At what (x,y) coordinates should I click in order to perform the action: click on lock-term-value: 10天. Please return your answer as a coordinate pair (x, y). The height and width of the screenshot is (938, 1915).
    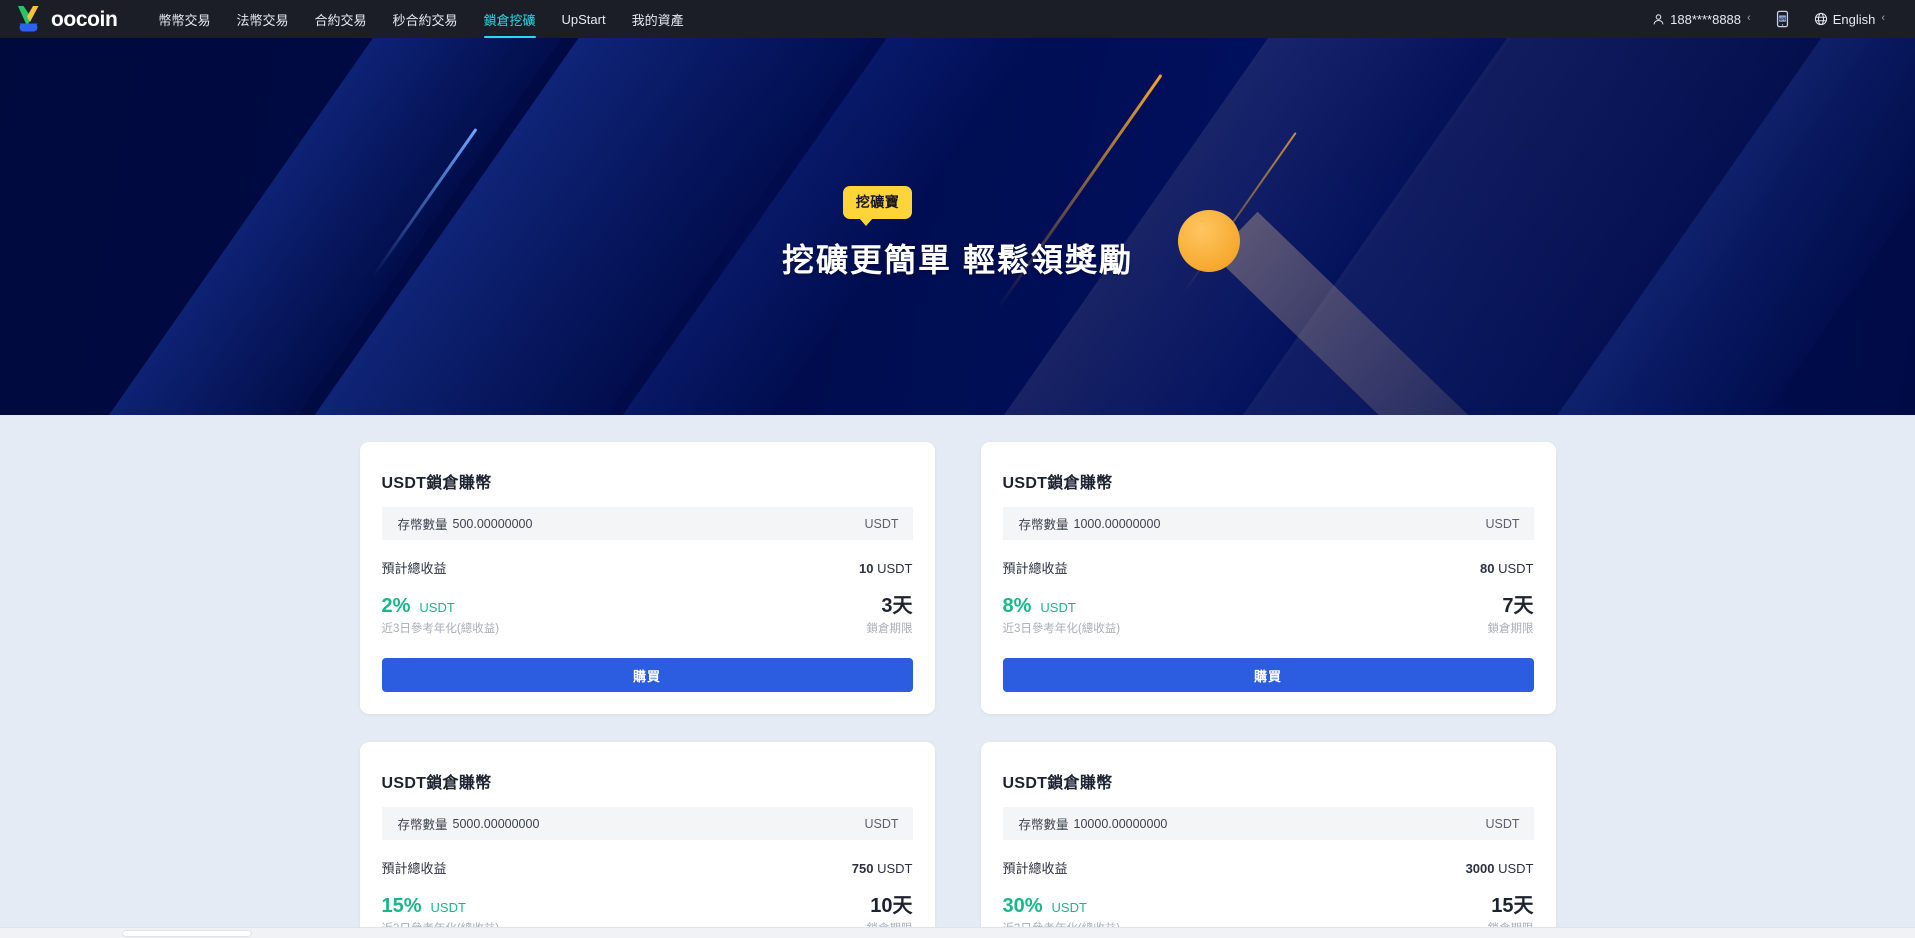
    Looking at the image, I should click on (891, 906).